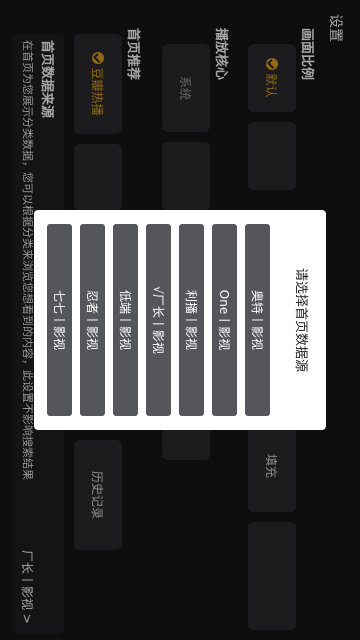 Image resolution: width=360 pixels, height=640 pixels. I want to click on dialog-option: 七七丨影视, so click(59, 320).